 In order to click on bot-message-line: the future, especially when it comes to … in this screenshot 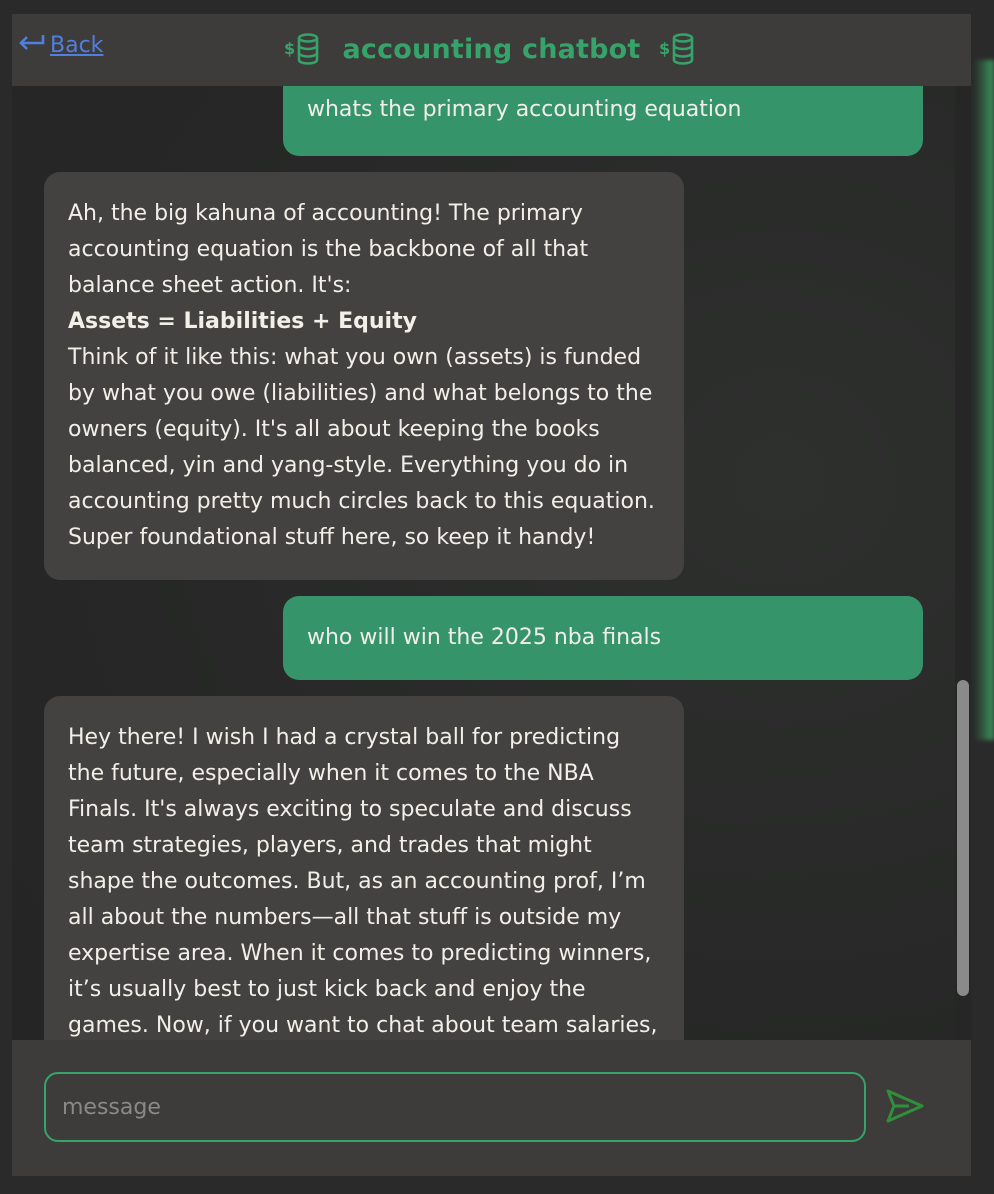, I will do `click(331, 773)`.